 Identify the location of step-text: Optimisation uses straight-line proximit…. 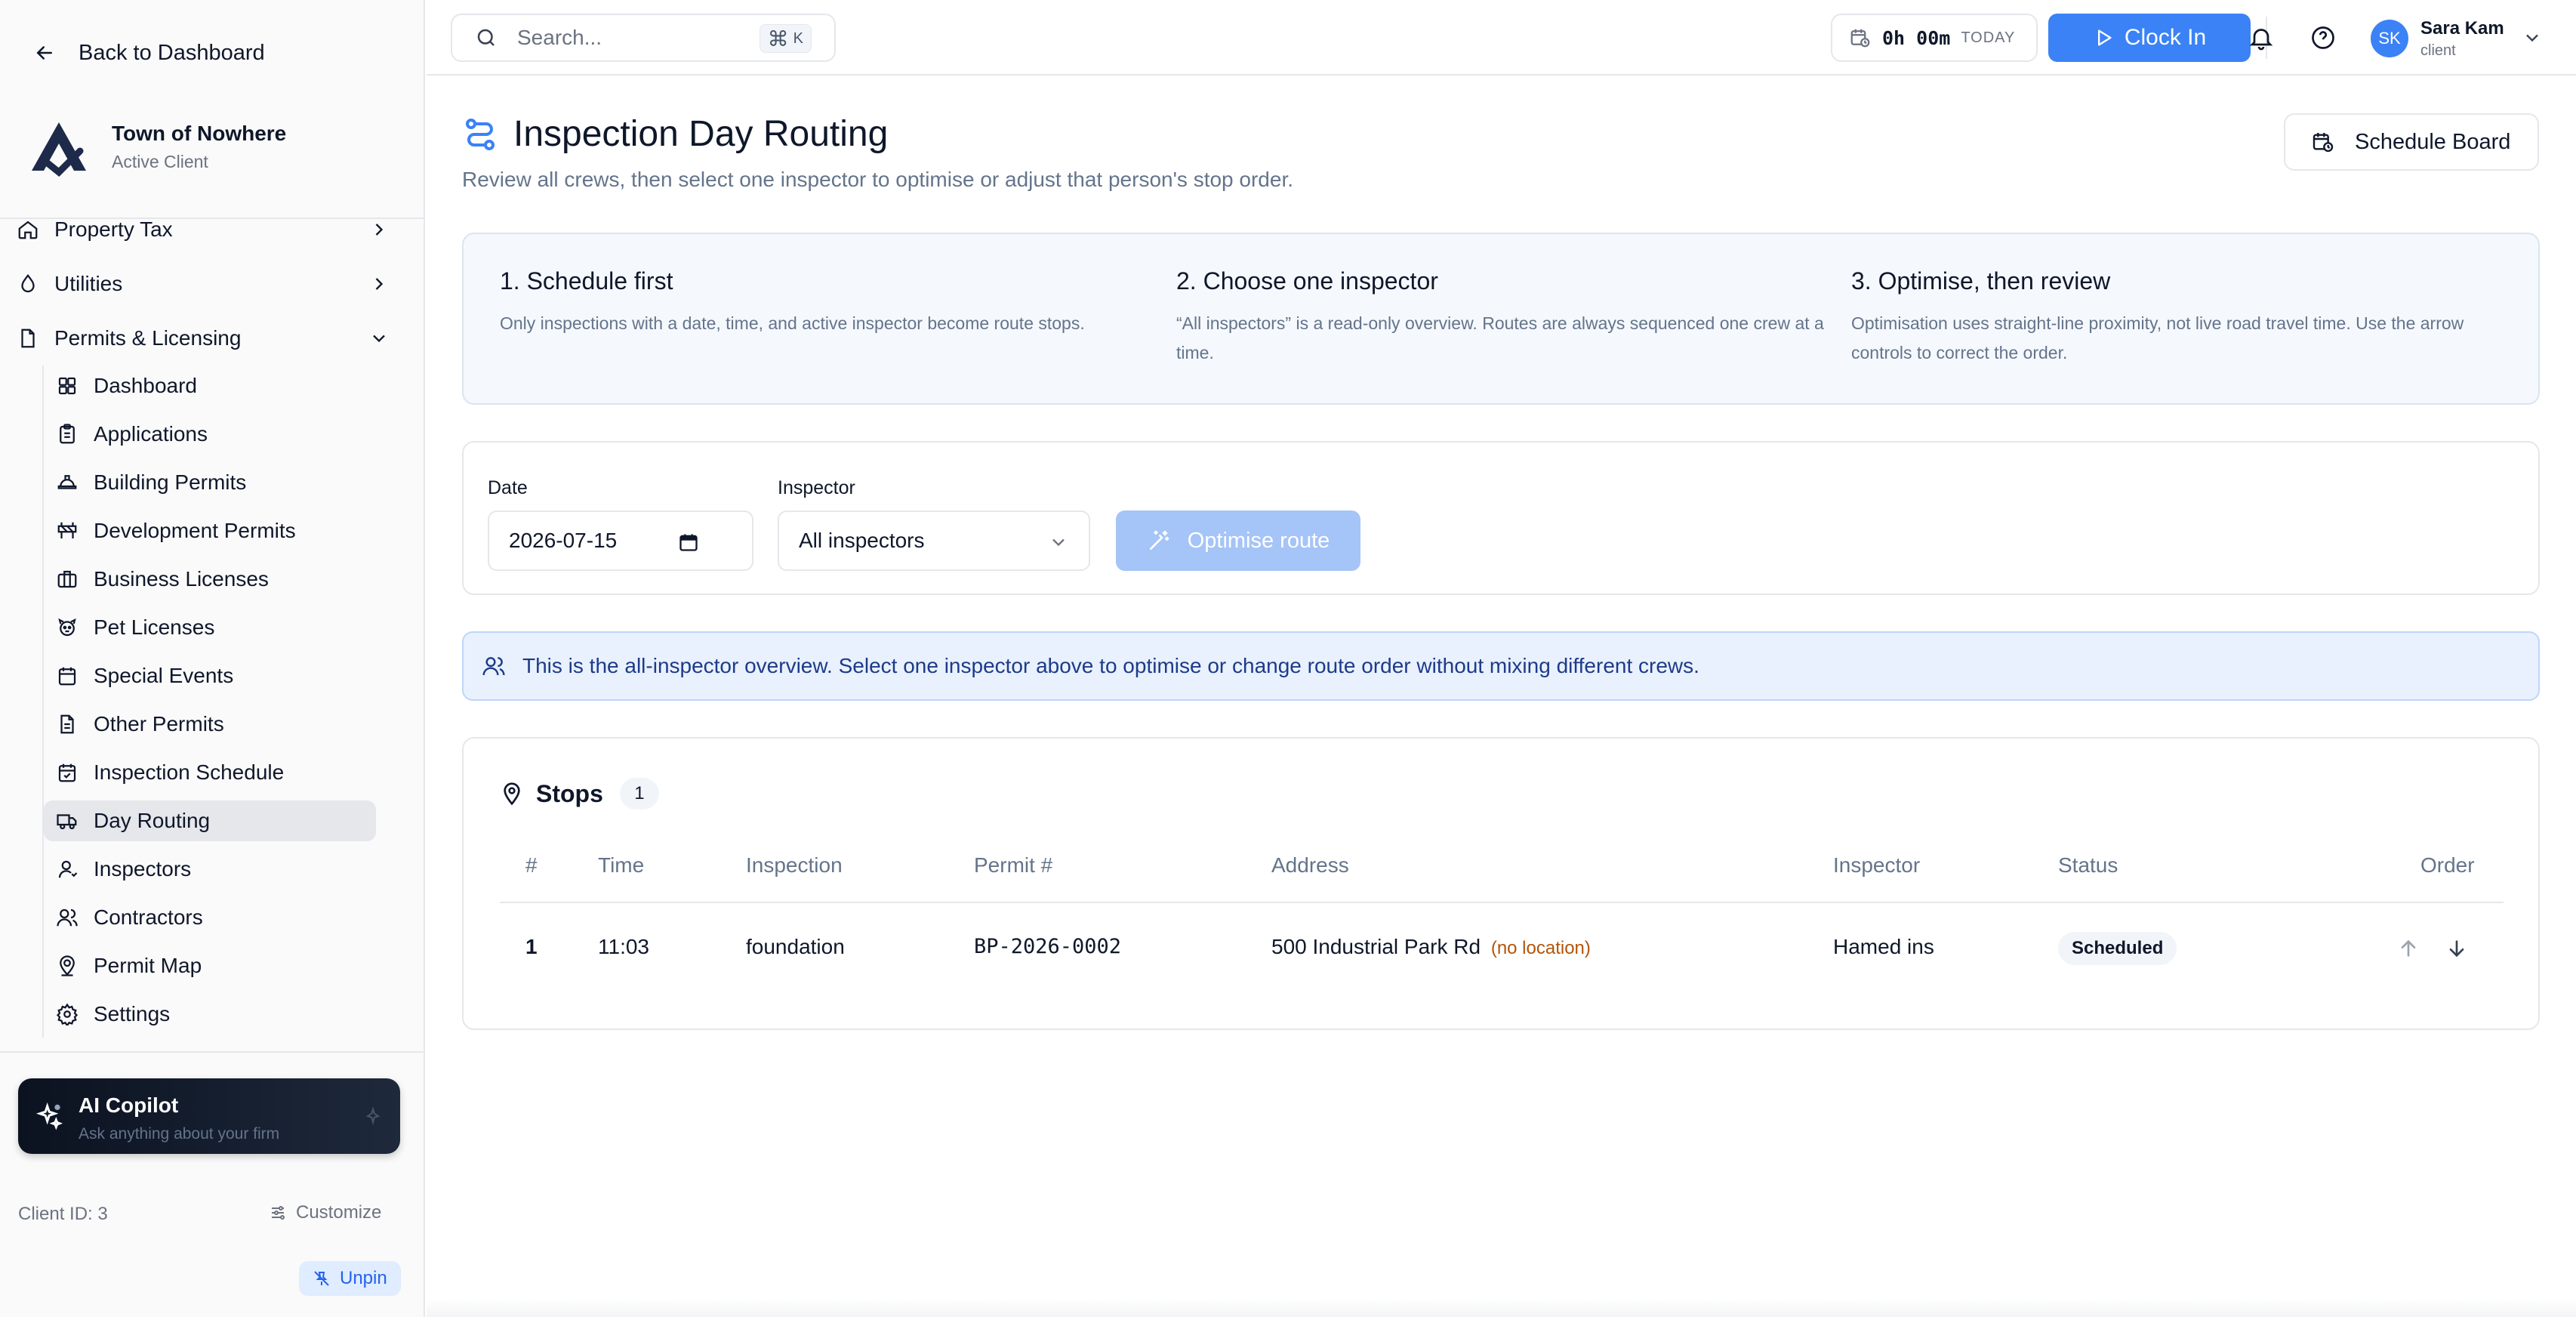
(2157, 337).